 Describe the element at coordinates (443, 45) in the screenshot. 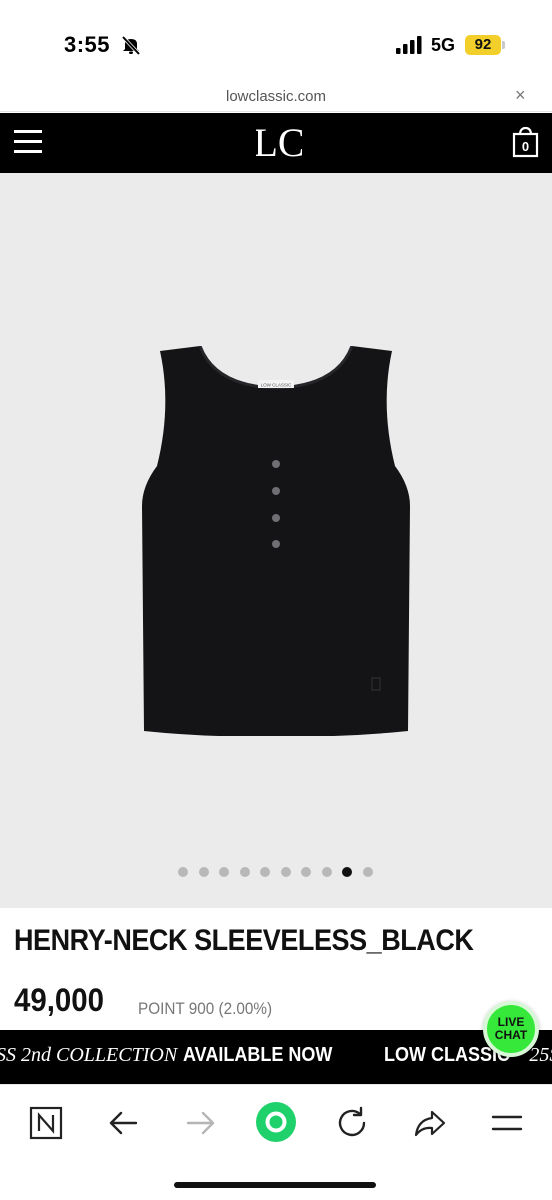

I see `network-label: 5G` at that location.